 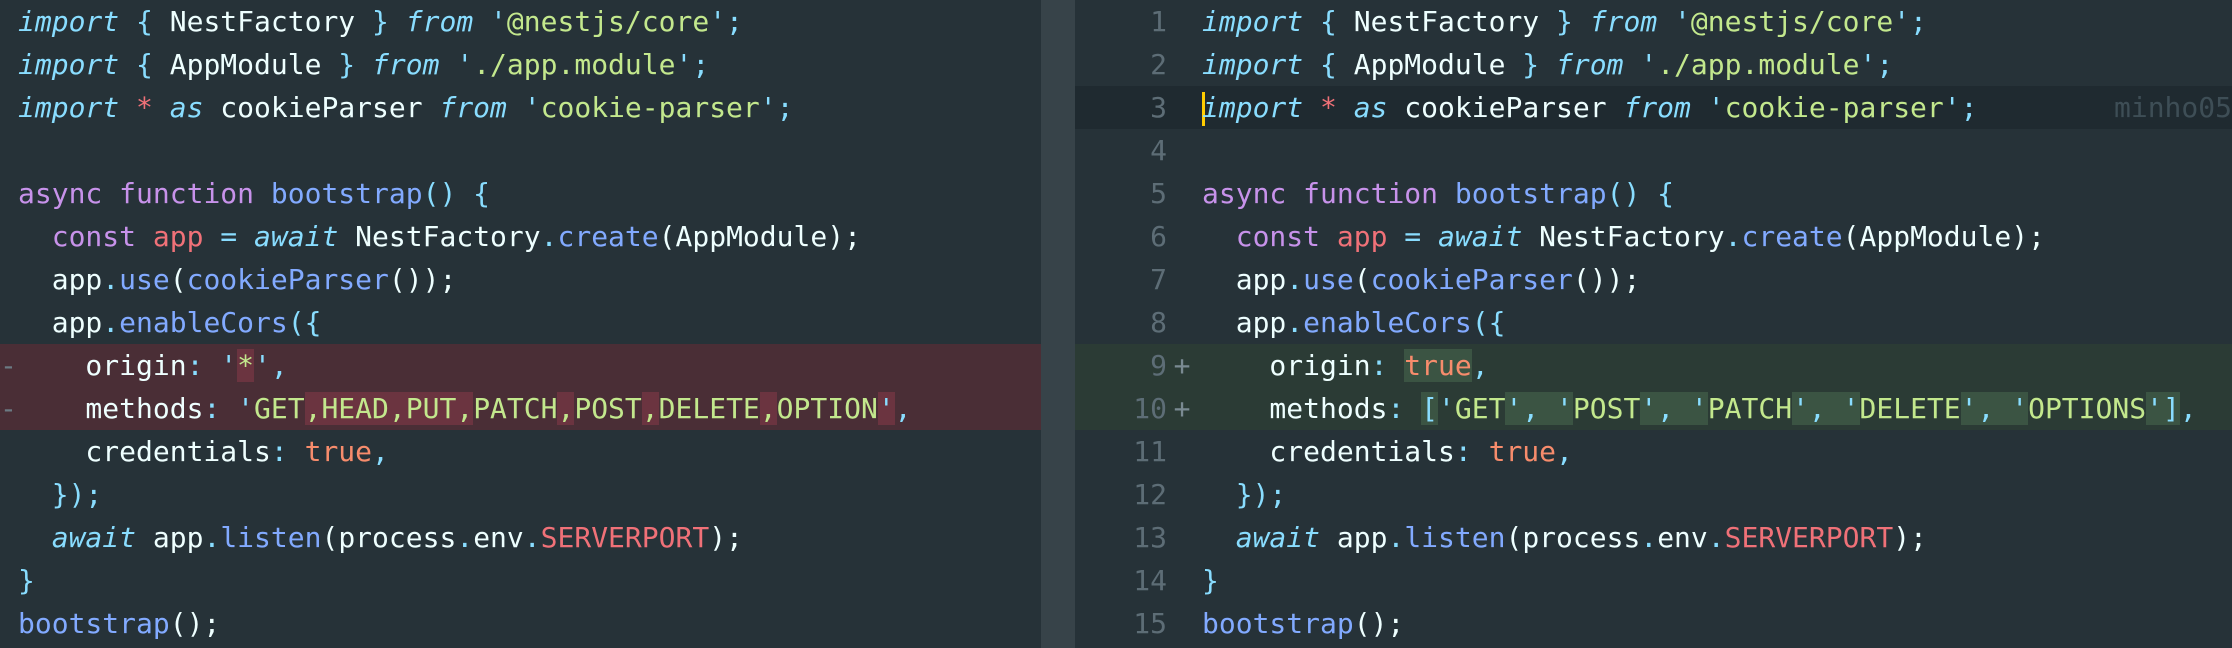 What do you see at coordinates (1573, 537) in the screenshot?
I see `code-token: (process` at bounding box center [1573, 537].